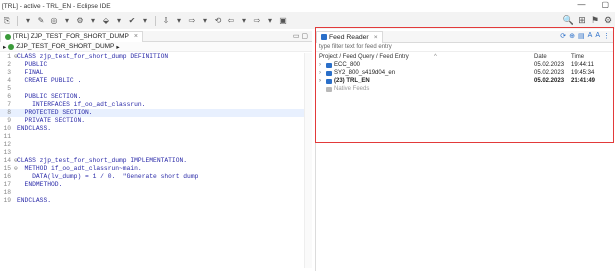 The width and height of the screenshot is (615, 271). What do you see at coordinates (80, 20) in the screenshot?
I see `toolbar-icon: ⚙` at bounding box center [80, 20].